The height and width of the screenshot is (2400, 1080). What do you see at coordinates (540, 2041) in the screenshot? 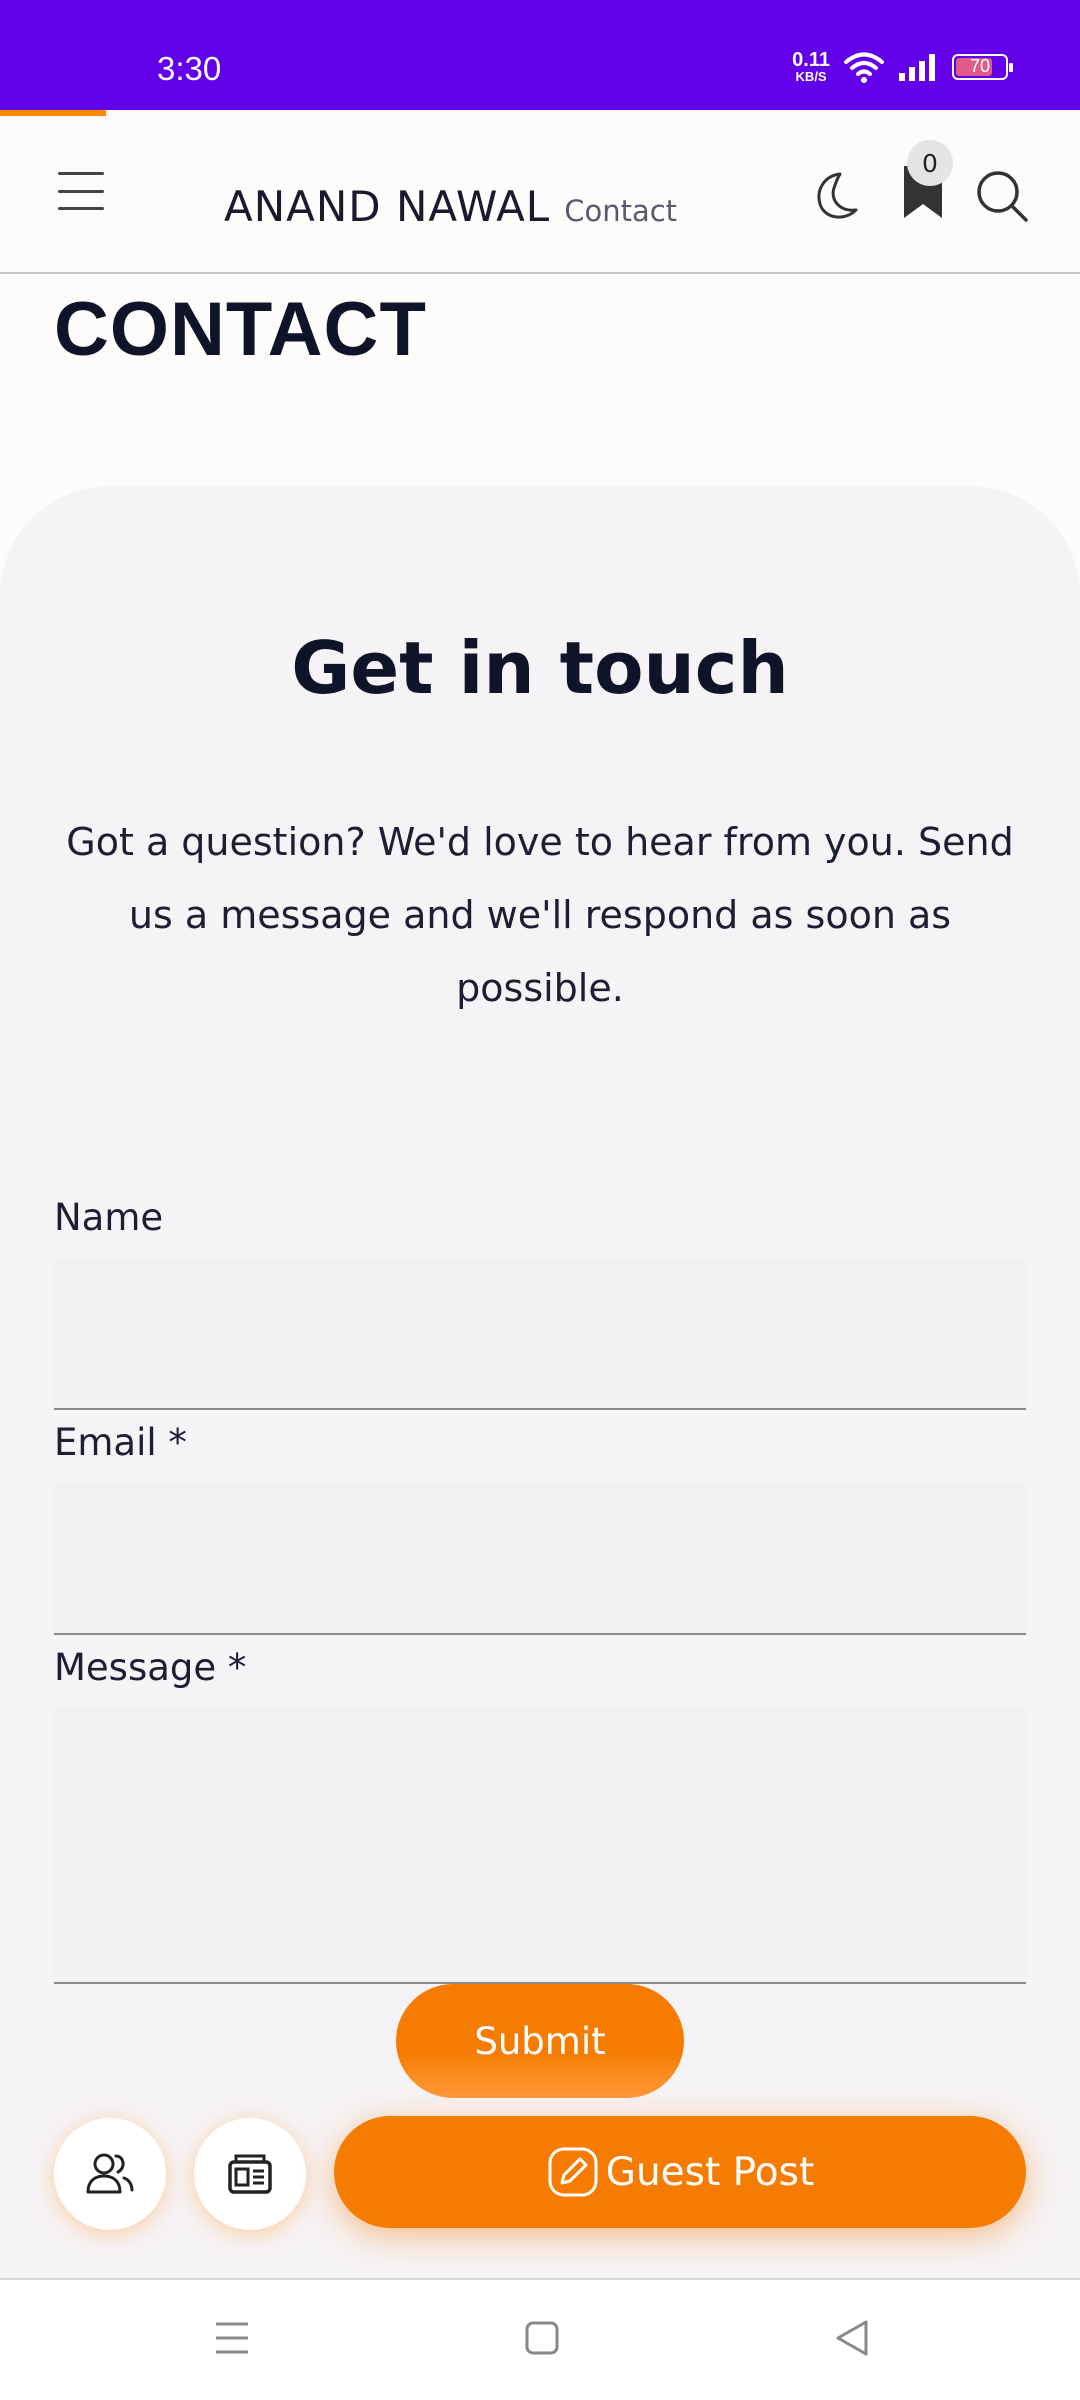
I see `submit-button: Submit` at bounding box center [540, 2041].